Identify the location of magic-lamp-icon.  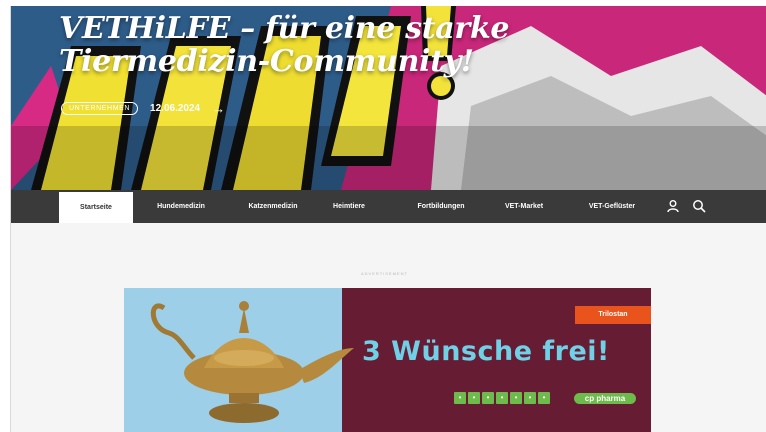
(252, 362).